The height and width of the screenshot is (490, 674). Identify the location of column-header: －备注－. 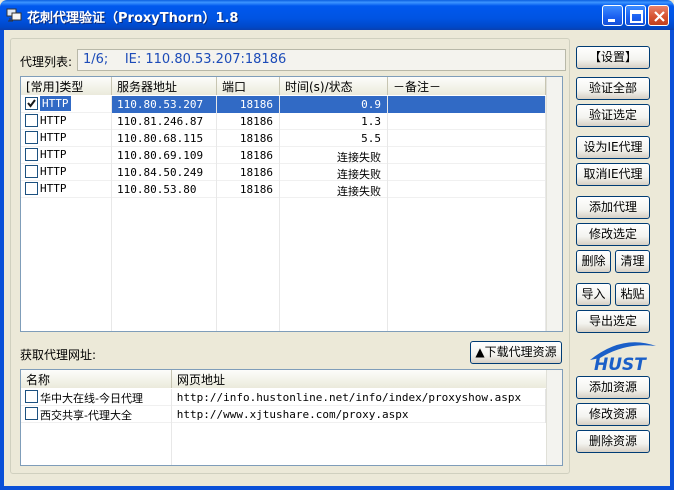
(467, 86).